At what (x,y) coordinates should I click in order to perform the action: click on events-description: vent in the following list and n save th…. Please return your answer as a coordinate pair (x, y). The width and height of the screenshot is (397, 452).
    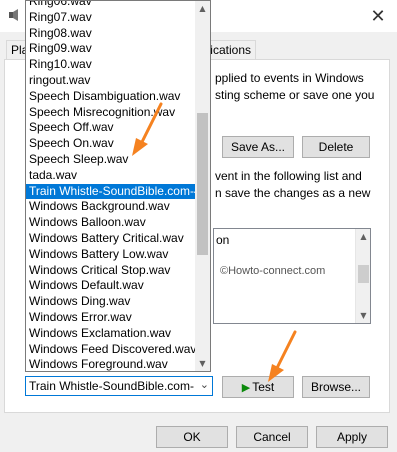
    Looking at the image, I should click on (302, 185).